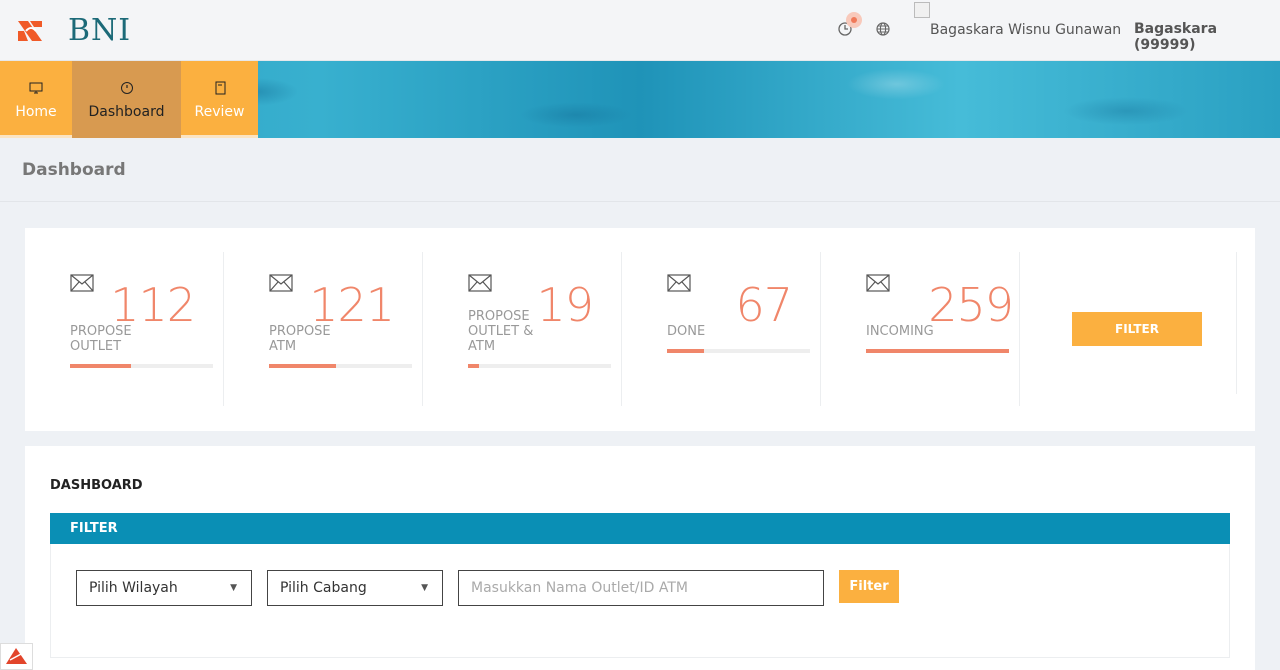  What do you see at coordinates (640, 99) in the screenshot?
I see `nav-banner: Home Dashboard Review` at bounding box center [640, 99].